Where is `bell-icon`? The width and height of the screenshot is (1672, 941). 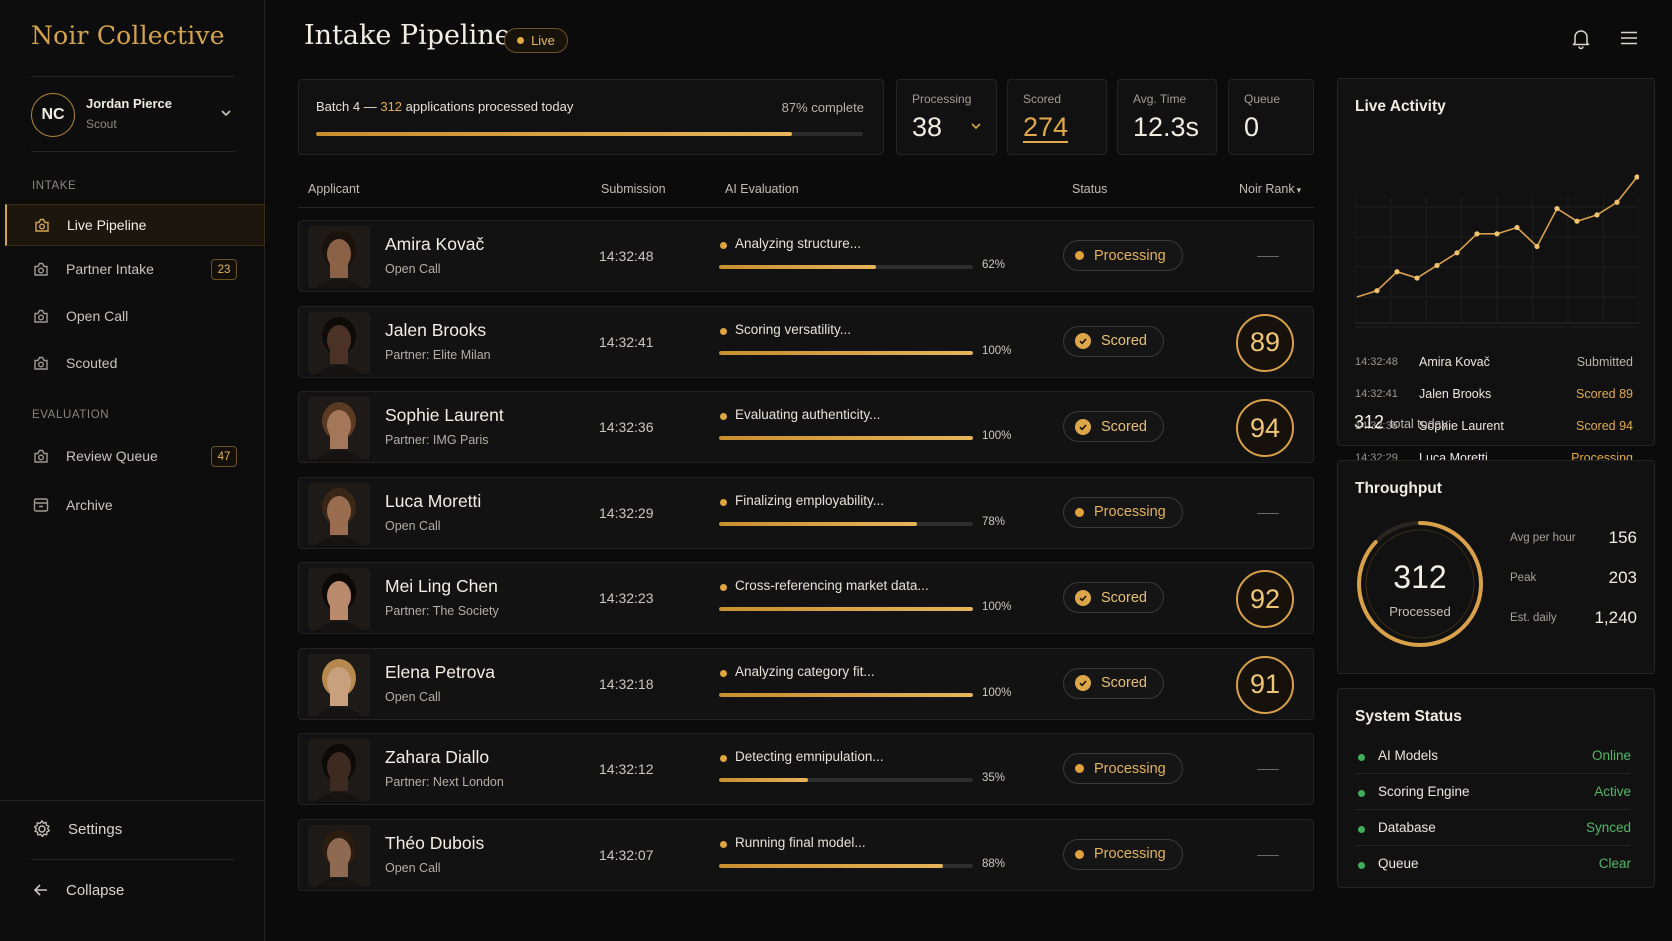
bell-icon is located at coordinates (1581, 38).